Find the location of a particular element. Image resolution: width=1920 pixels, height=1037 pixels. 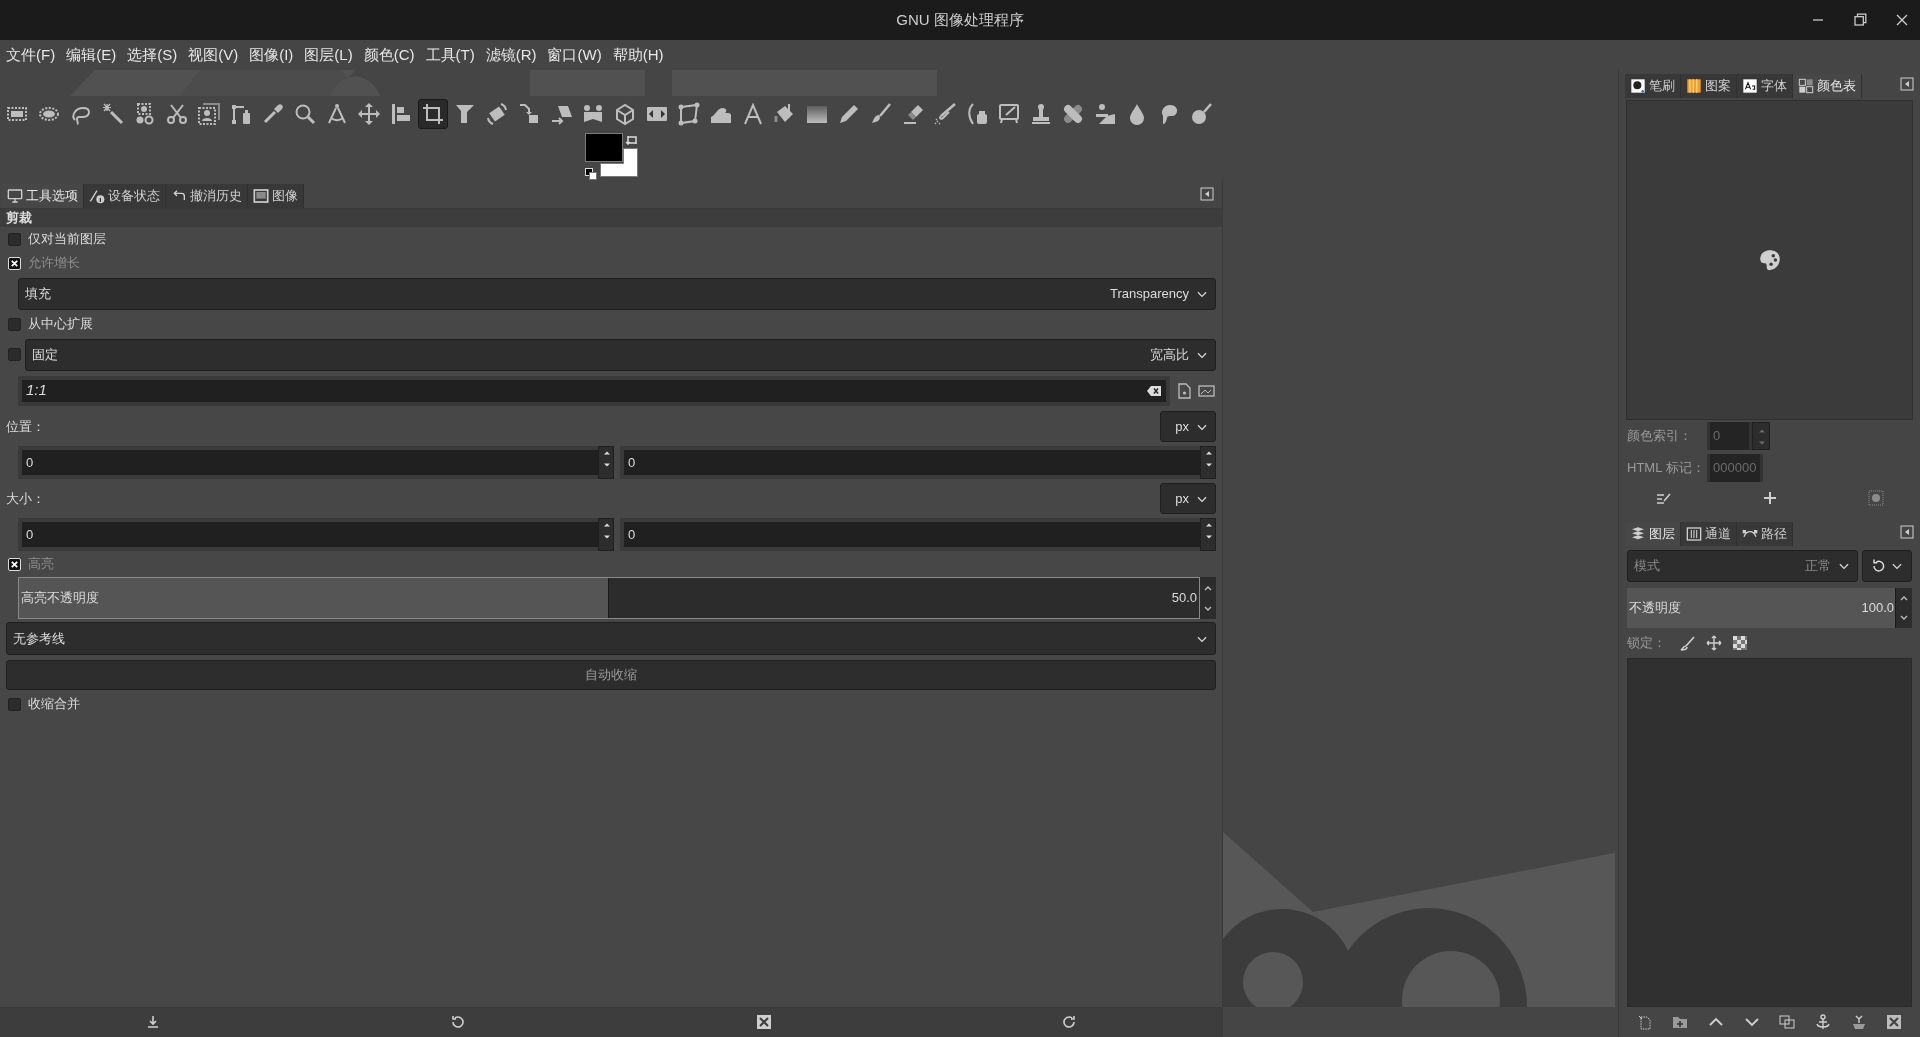

lock-label: 锁定： is located at coordinates (1646, 643).